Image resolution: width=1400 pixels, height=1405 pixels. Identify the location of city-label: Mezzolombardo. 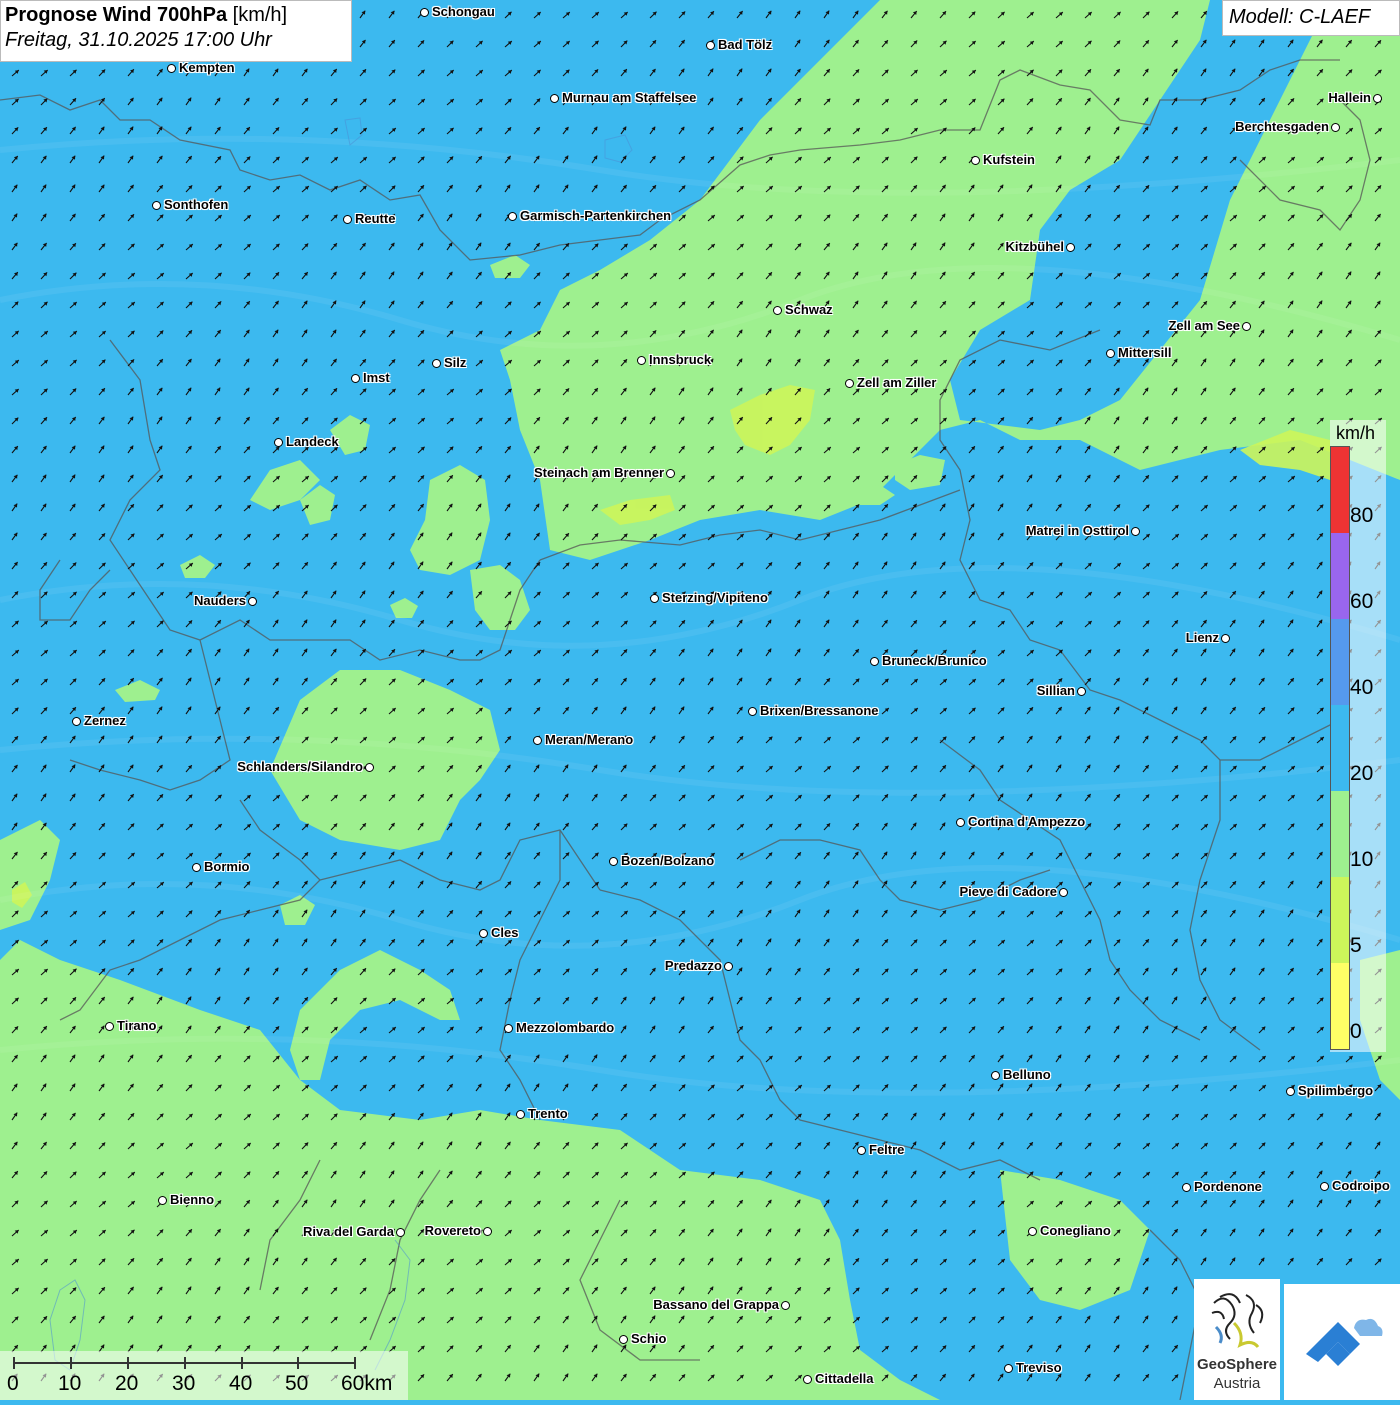
(565, 1027).